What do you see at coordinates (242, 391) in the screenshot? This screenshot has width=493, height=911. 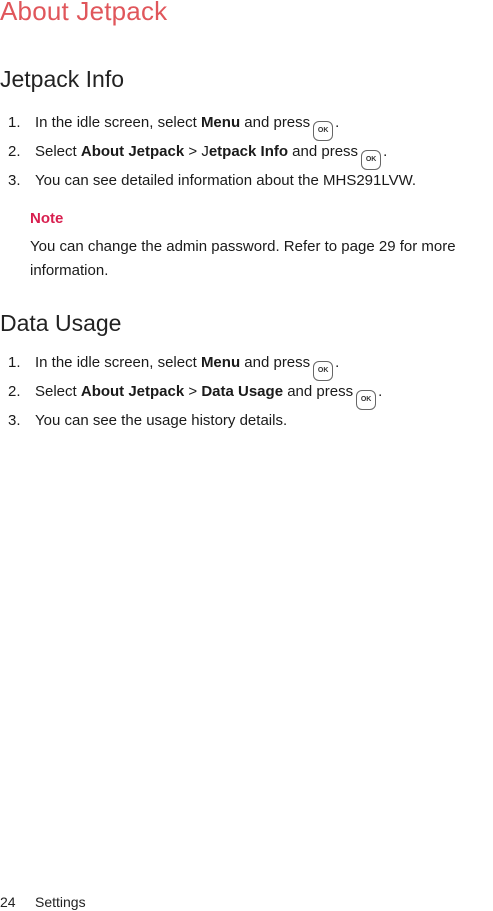 I see `data-usage-term: Data Usage` at bounding box center [242, 391].